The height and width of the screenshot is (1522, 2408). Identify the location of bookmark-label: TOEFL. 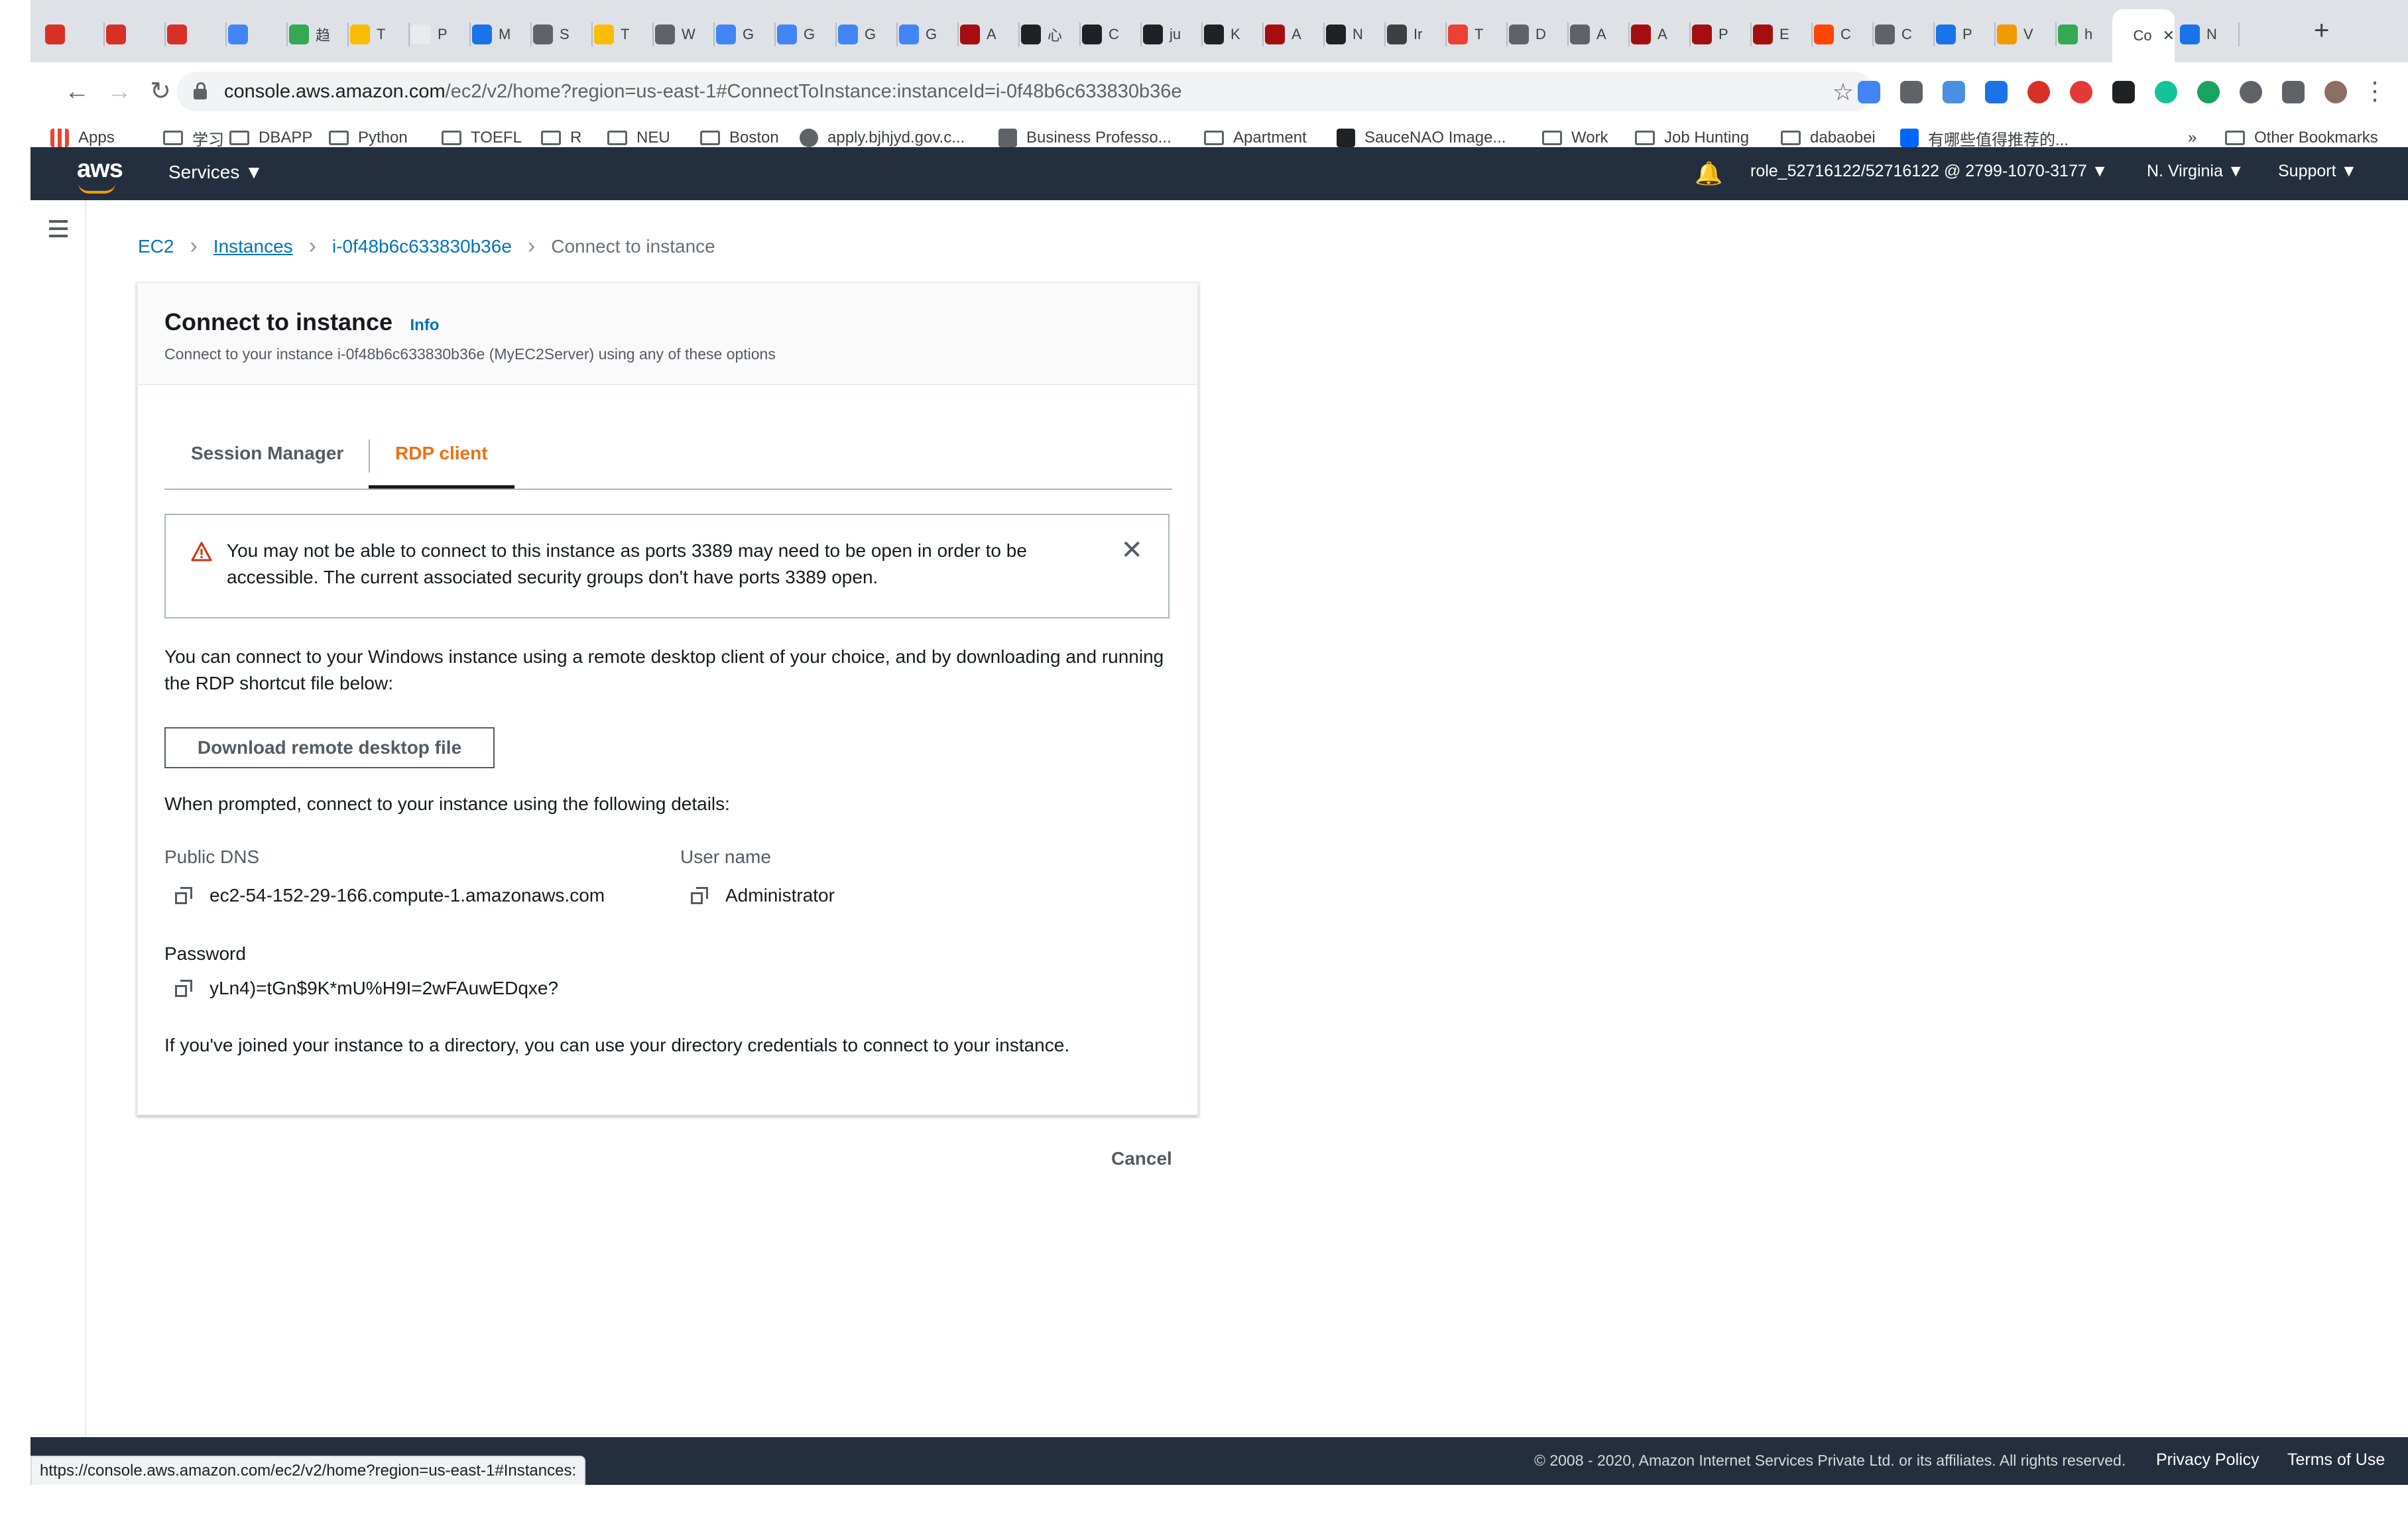
(497, 137).